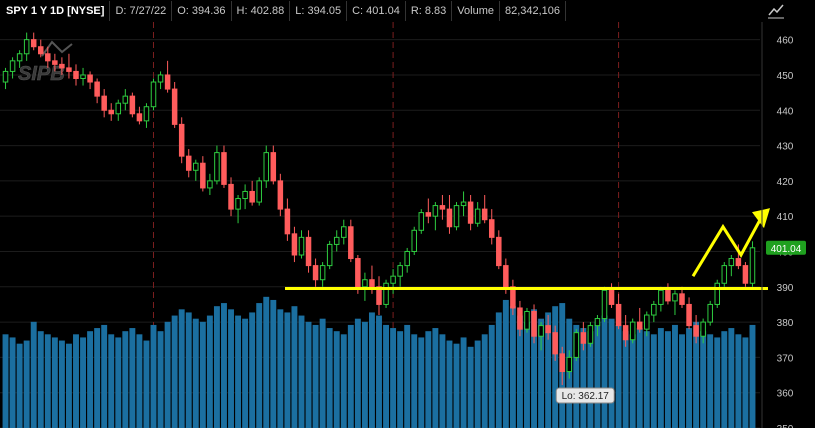 The width and height of the screenshot is (815, 428). What do you see at coordinates (785, 288) in the screenshot?
I see `y-tick-label: 390` at bounding box center [785, 288].